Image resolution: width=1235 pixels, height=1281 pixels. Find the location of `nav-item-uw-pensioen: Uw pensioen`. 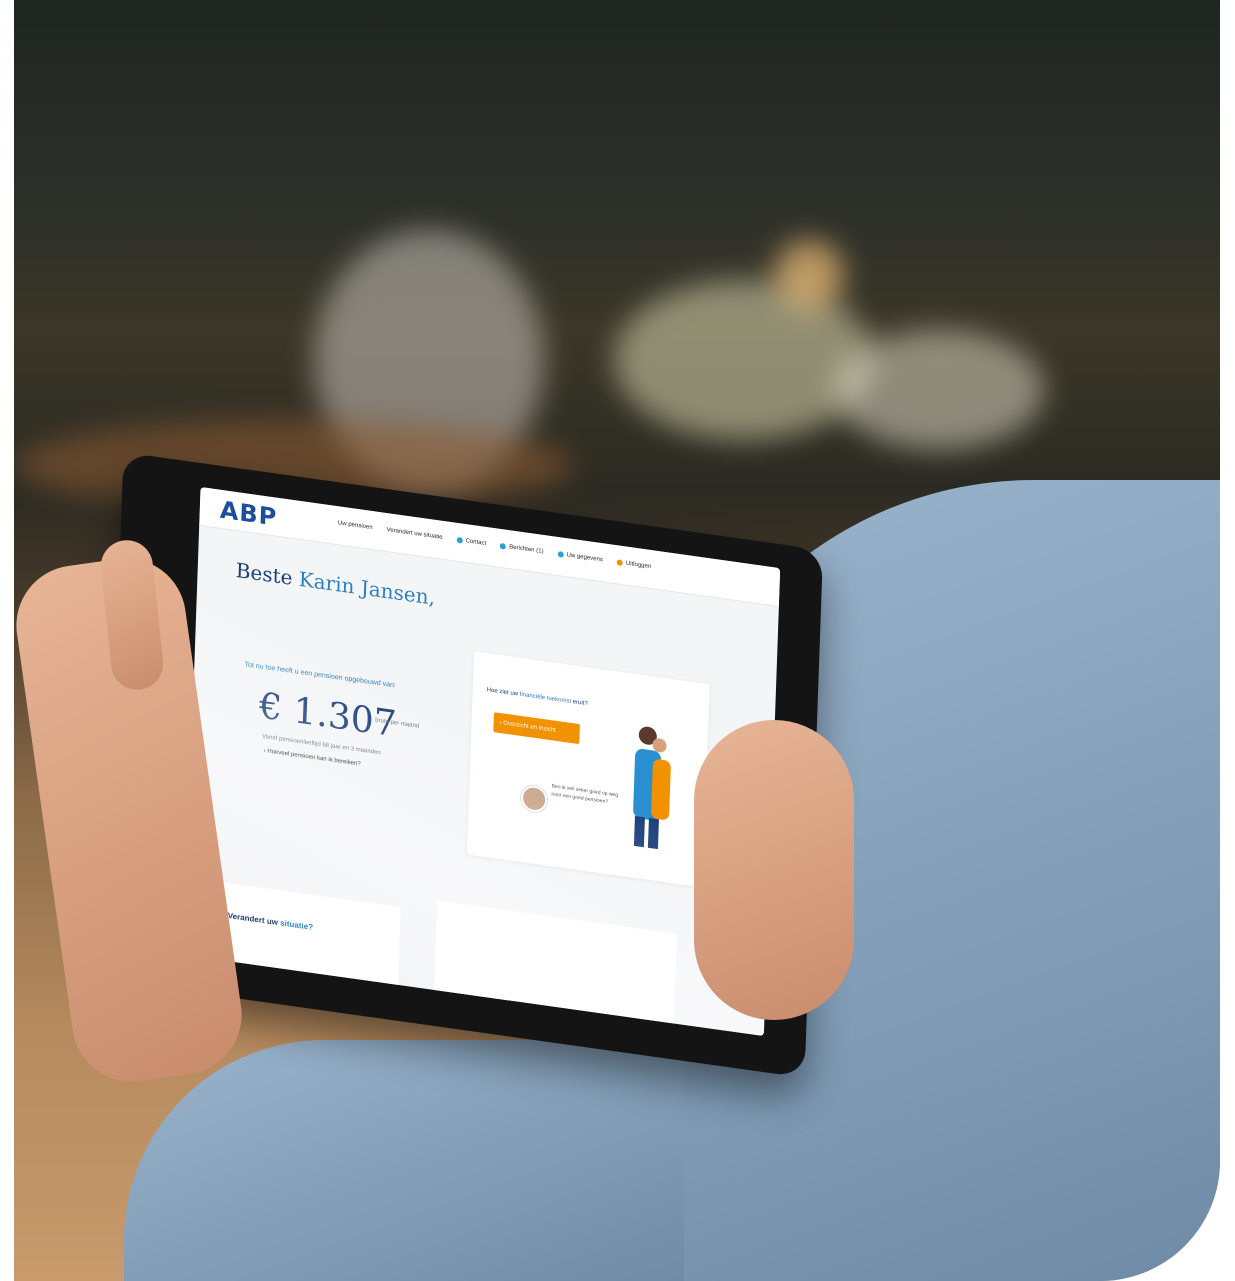

nav-item-uw-pensioen: Uw pensioen is located at coordinates (355, 525).